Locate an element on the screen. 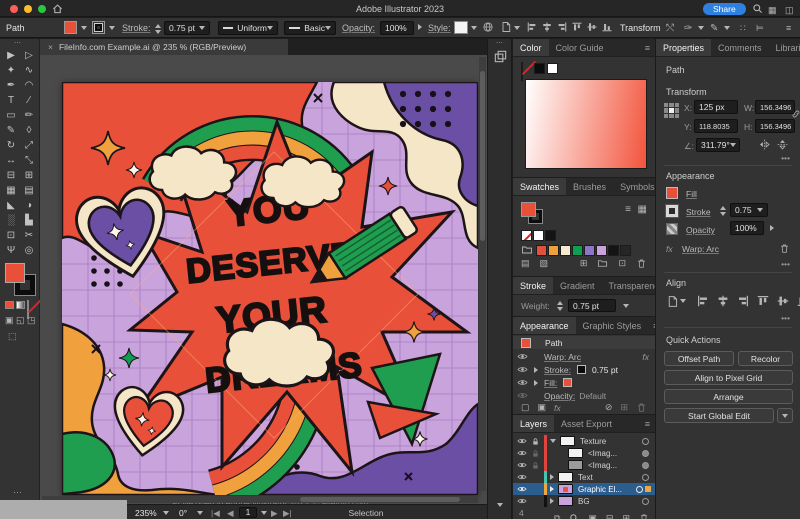 The image size is (800, 519). dock-bottom-chevron-icon is located at coordinates (500, 505).